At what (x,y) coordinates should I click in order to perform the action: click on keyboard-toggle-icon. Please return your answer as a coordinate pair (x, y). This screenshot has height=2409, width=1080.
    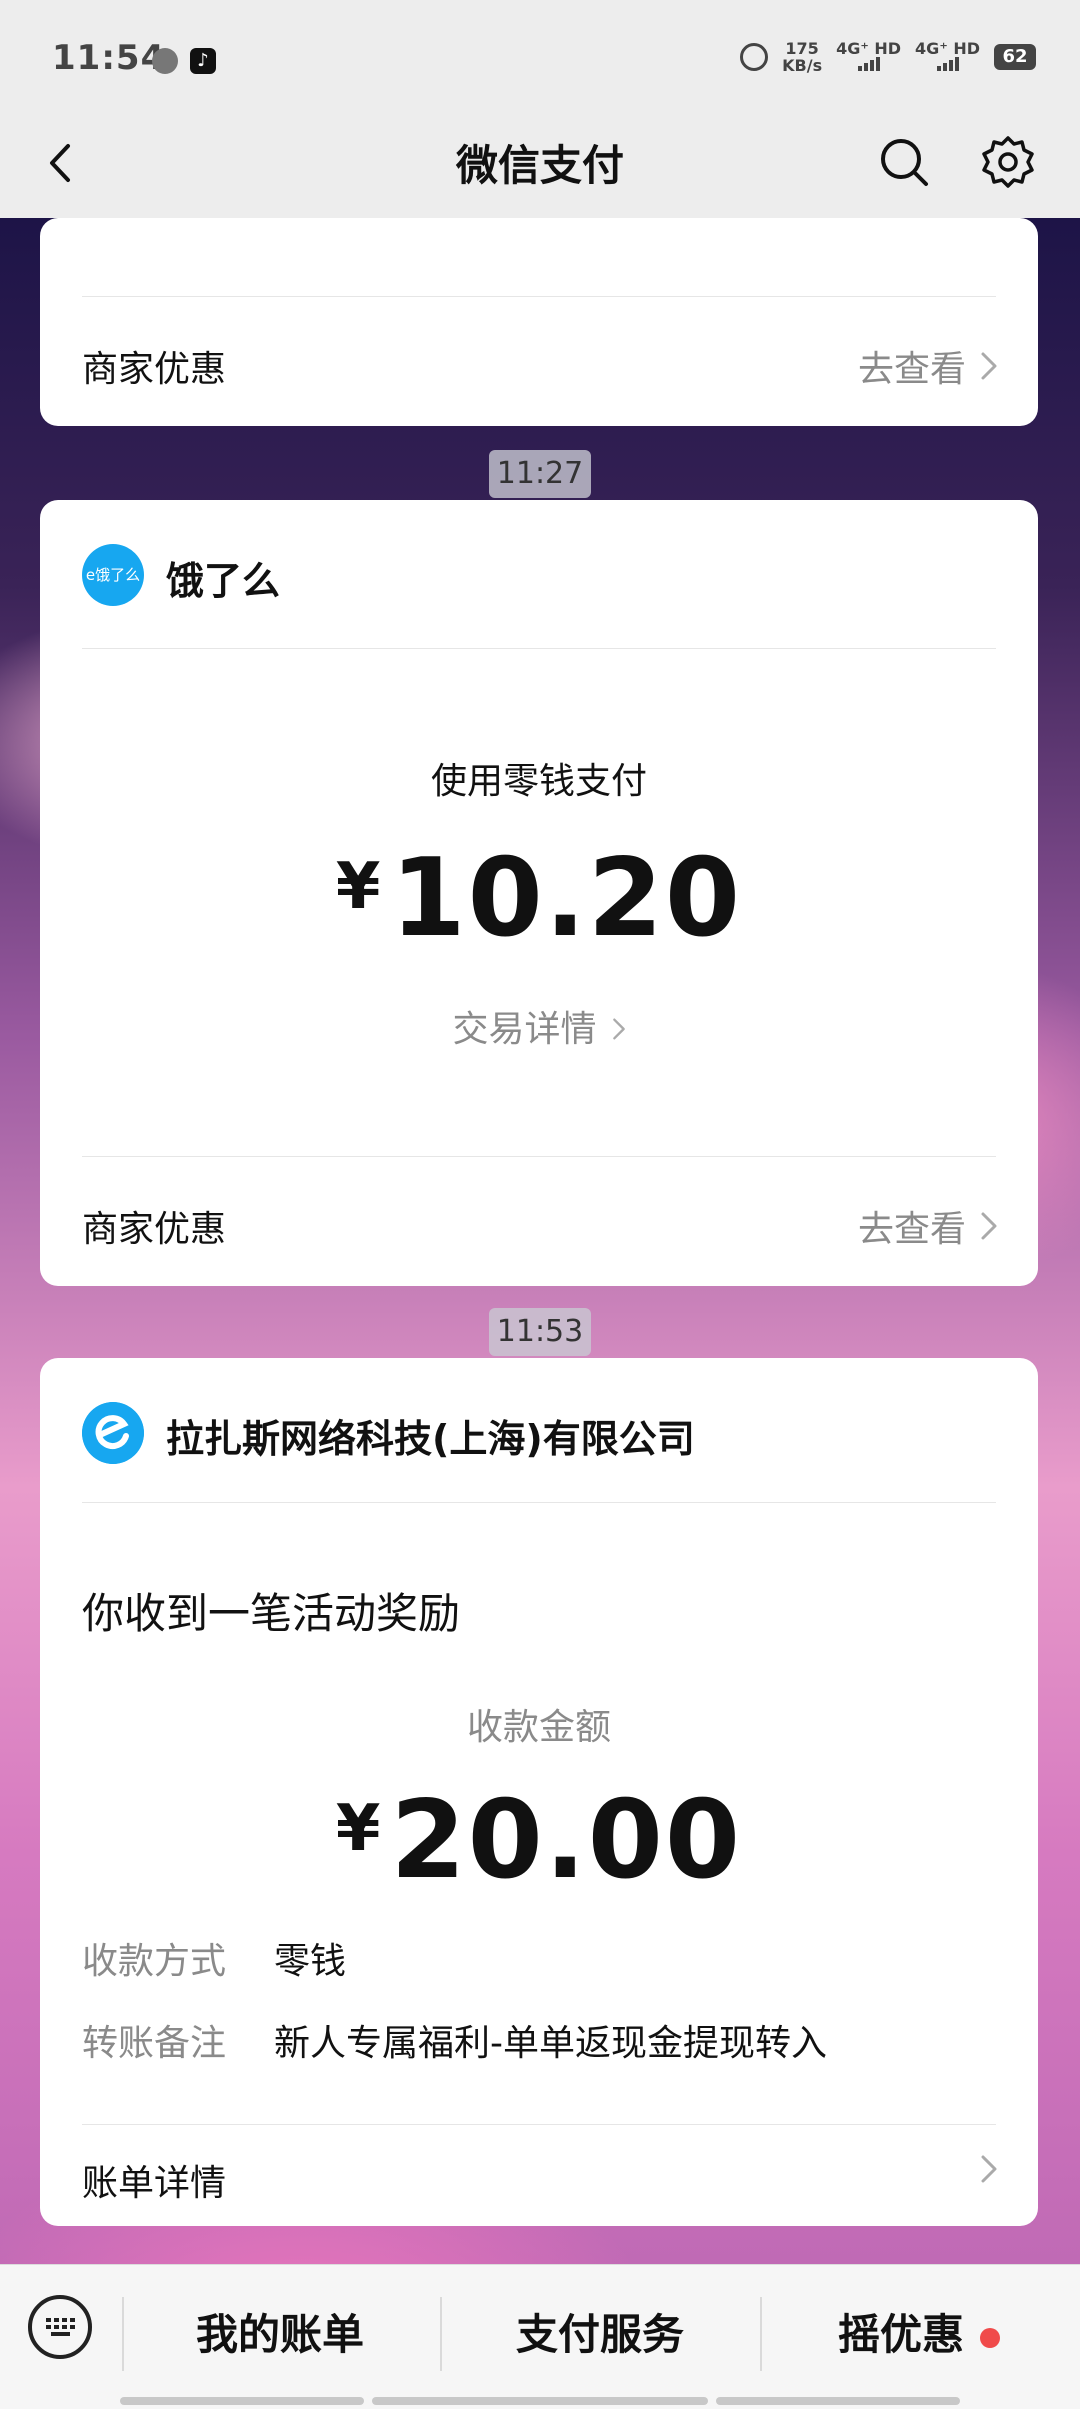
    Looking at the image, I should click on (60, 2327).